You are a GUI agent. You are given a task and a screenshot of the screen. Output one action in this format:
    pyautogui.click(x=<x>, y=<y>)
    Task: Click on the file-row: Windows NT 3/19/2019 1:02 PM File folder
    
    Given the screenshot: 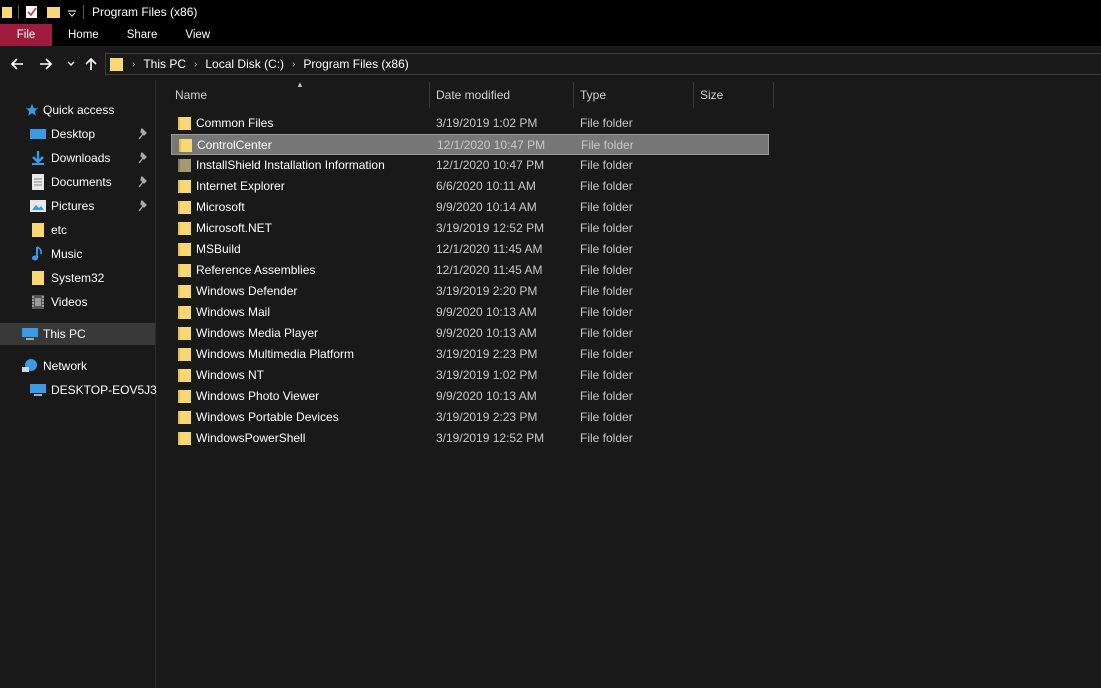 What is the action you would take?
    pyautogui.click(x=470, y=375)
    